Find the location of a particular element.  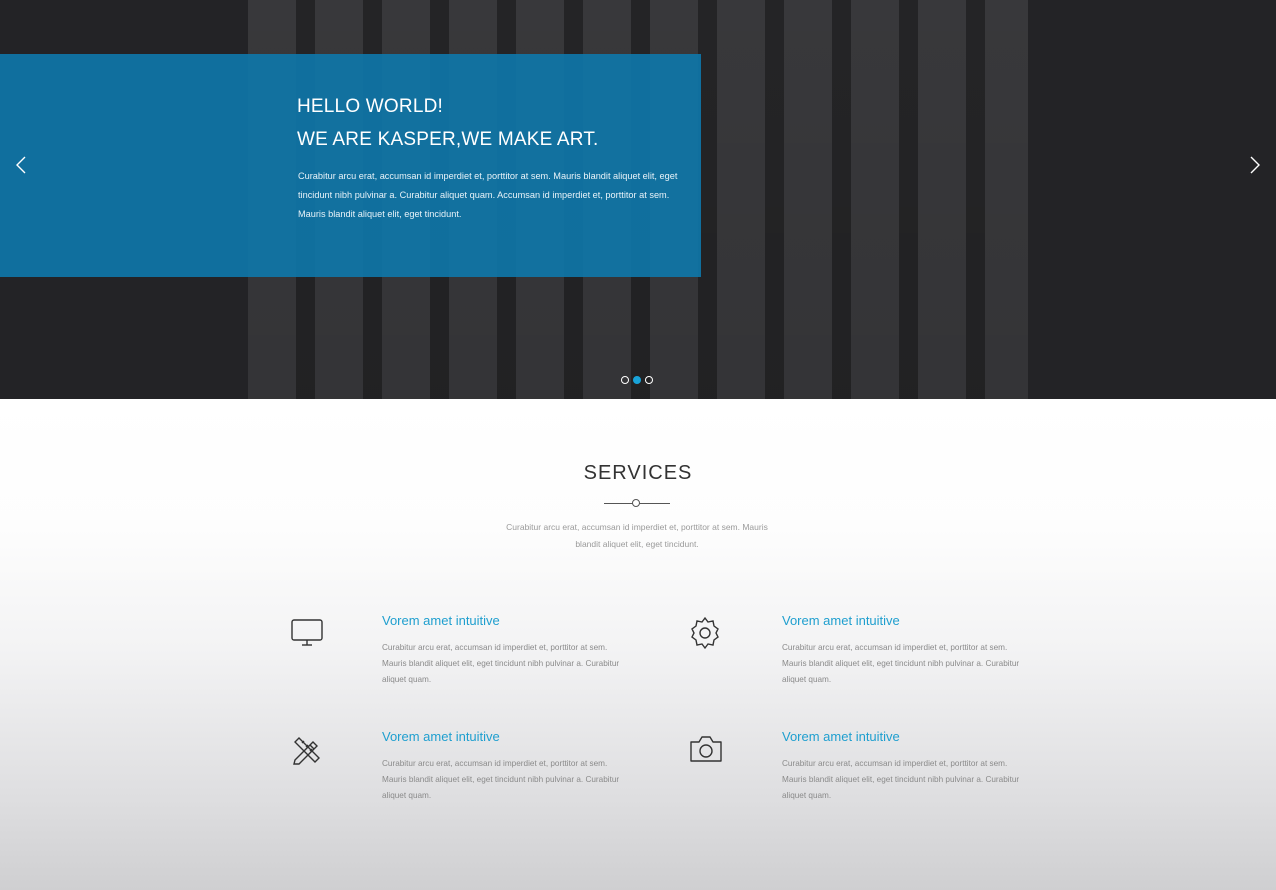

hero-overlay-box is located at coordinates (350, 165).